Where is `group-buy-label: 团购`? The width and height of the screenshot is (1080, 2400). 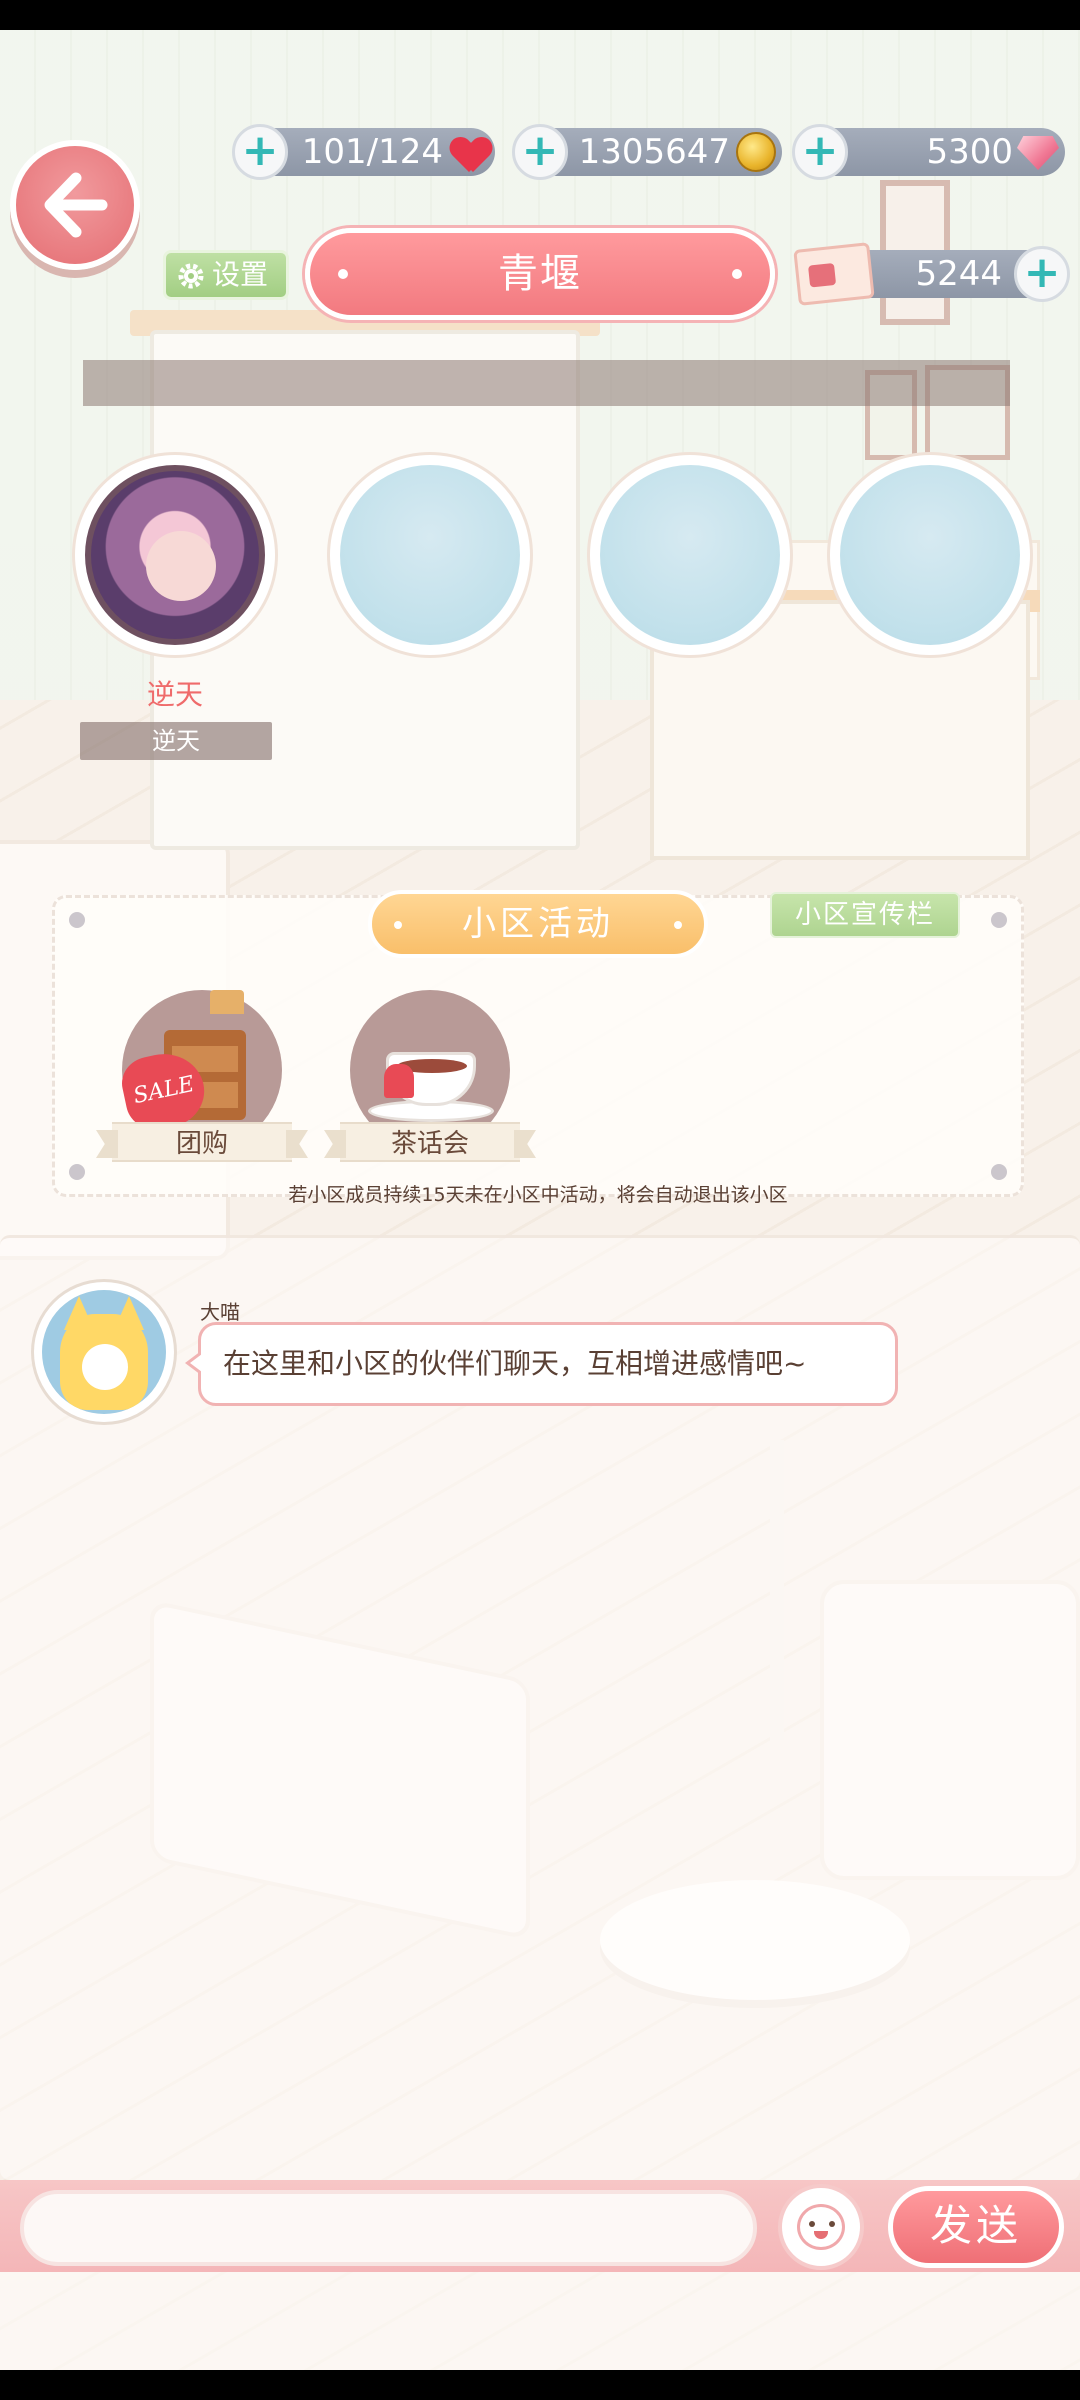 group-buy-label: 团购 is located at coordinates (202, 1142).